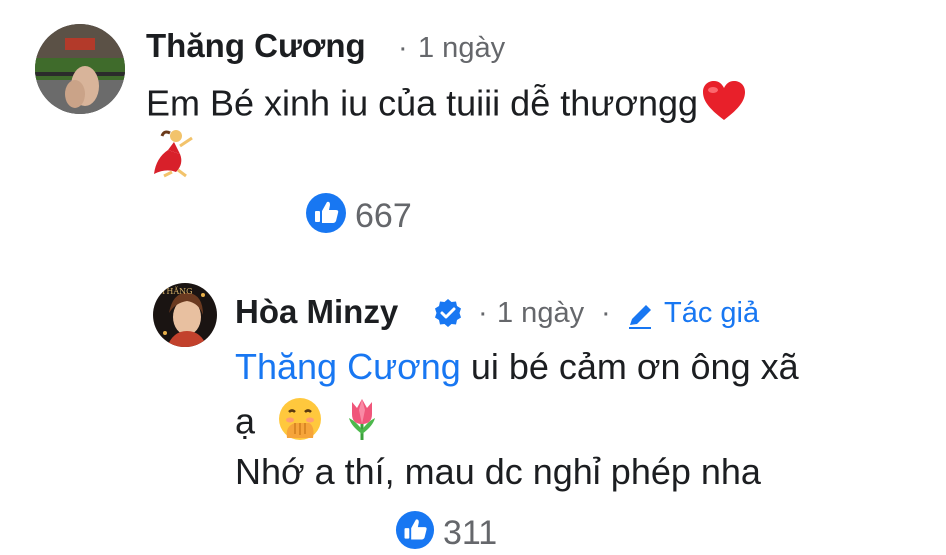 Image resolution: width=946 pixels, height=555 pixels. Describe the element at coordinates (640, 318) in the screenshot. I see `pencil-icon` at that location.